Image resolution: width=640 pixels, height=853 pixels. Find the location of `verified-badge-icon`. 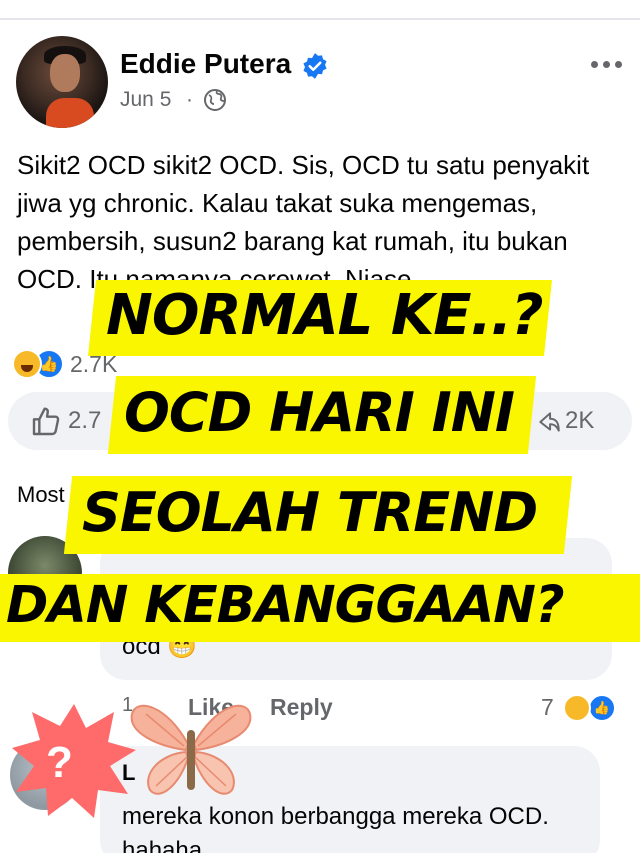

verified-badge-icon is located at coordinates (315, 66).